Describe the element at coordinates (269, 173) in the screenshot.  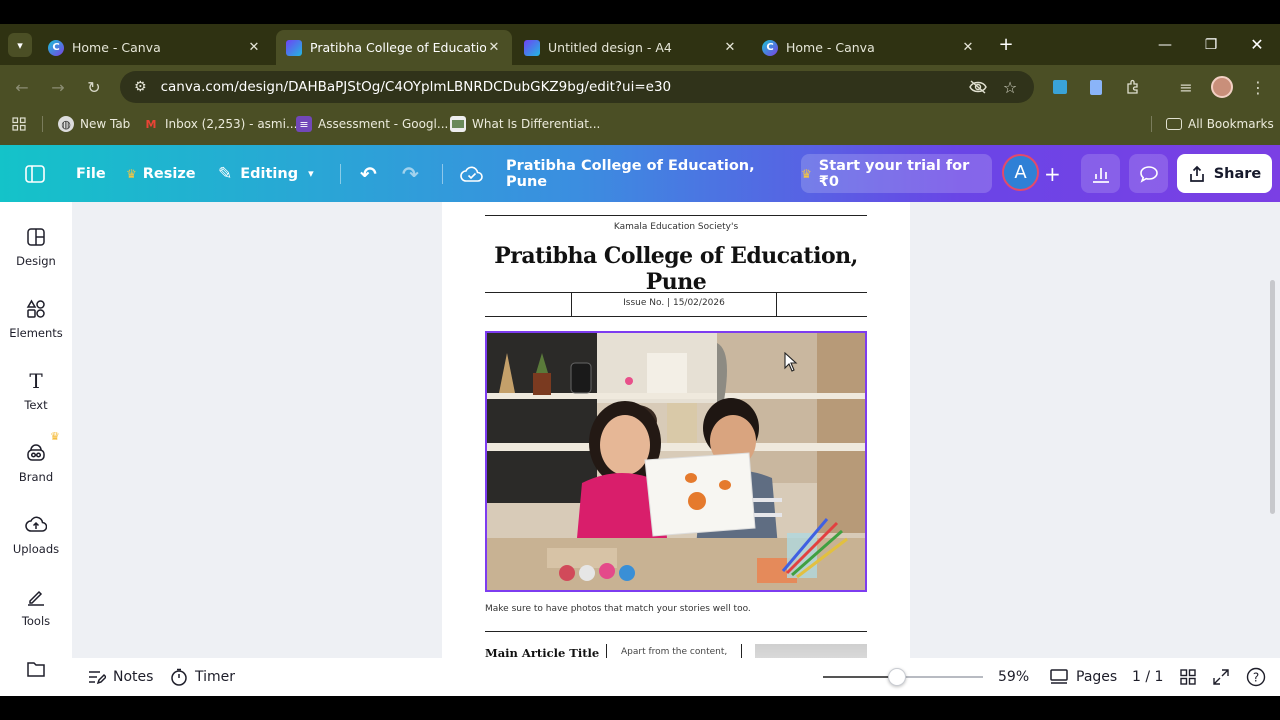
I see `editing-label: Editing` at that location.